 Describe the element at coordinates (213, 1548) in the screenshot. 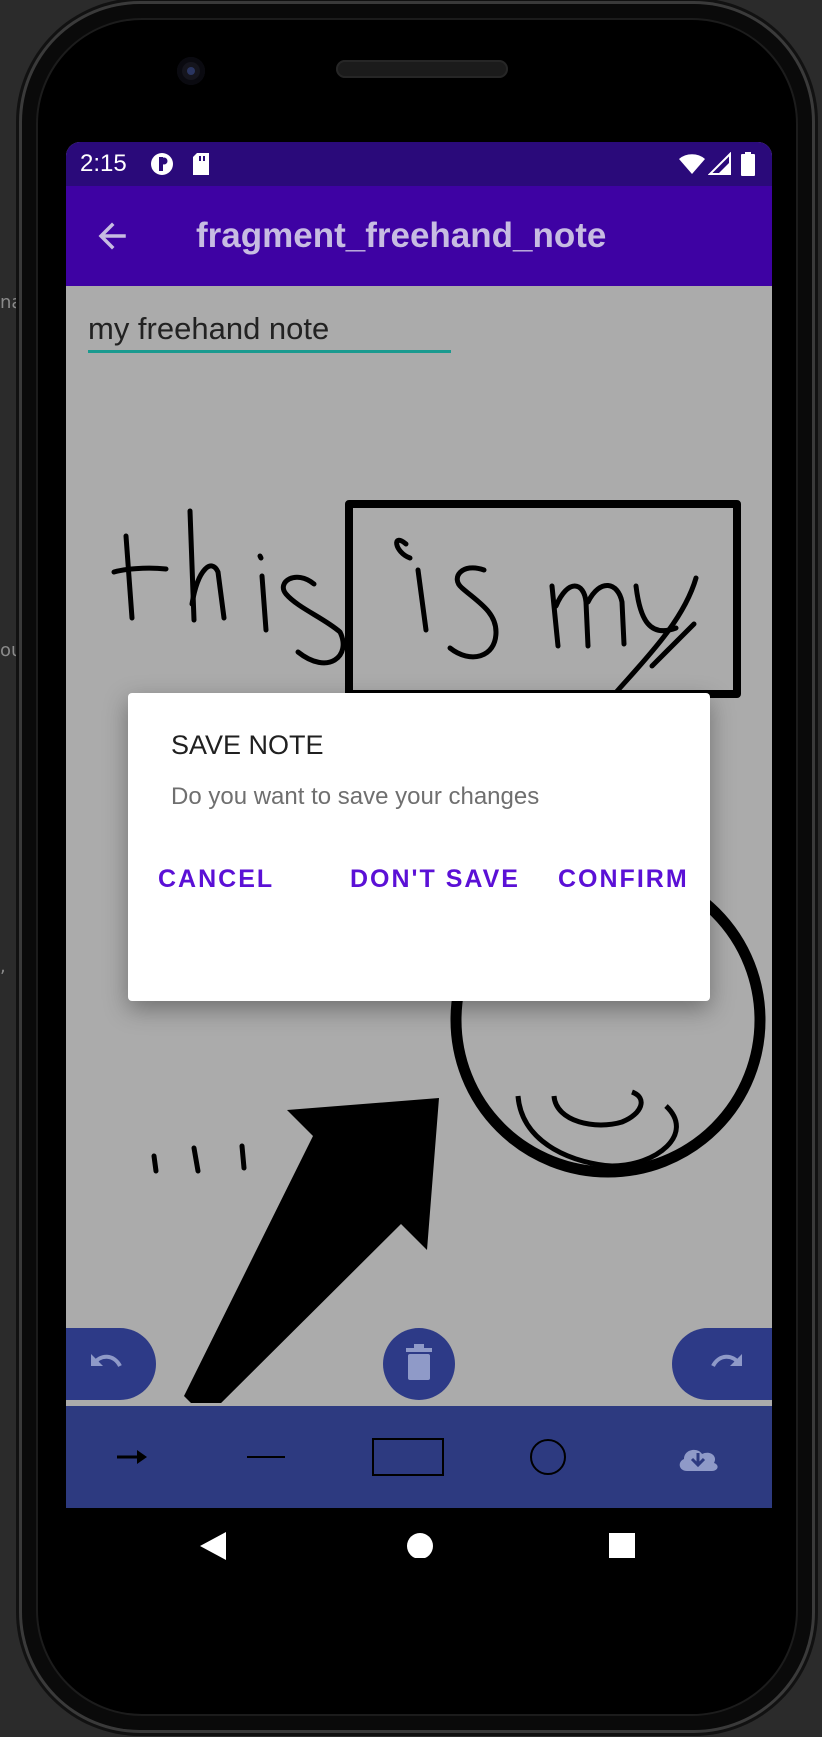

I see `back-triangle-icon` at that location.